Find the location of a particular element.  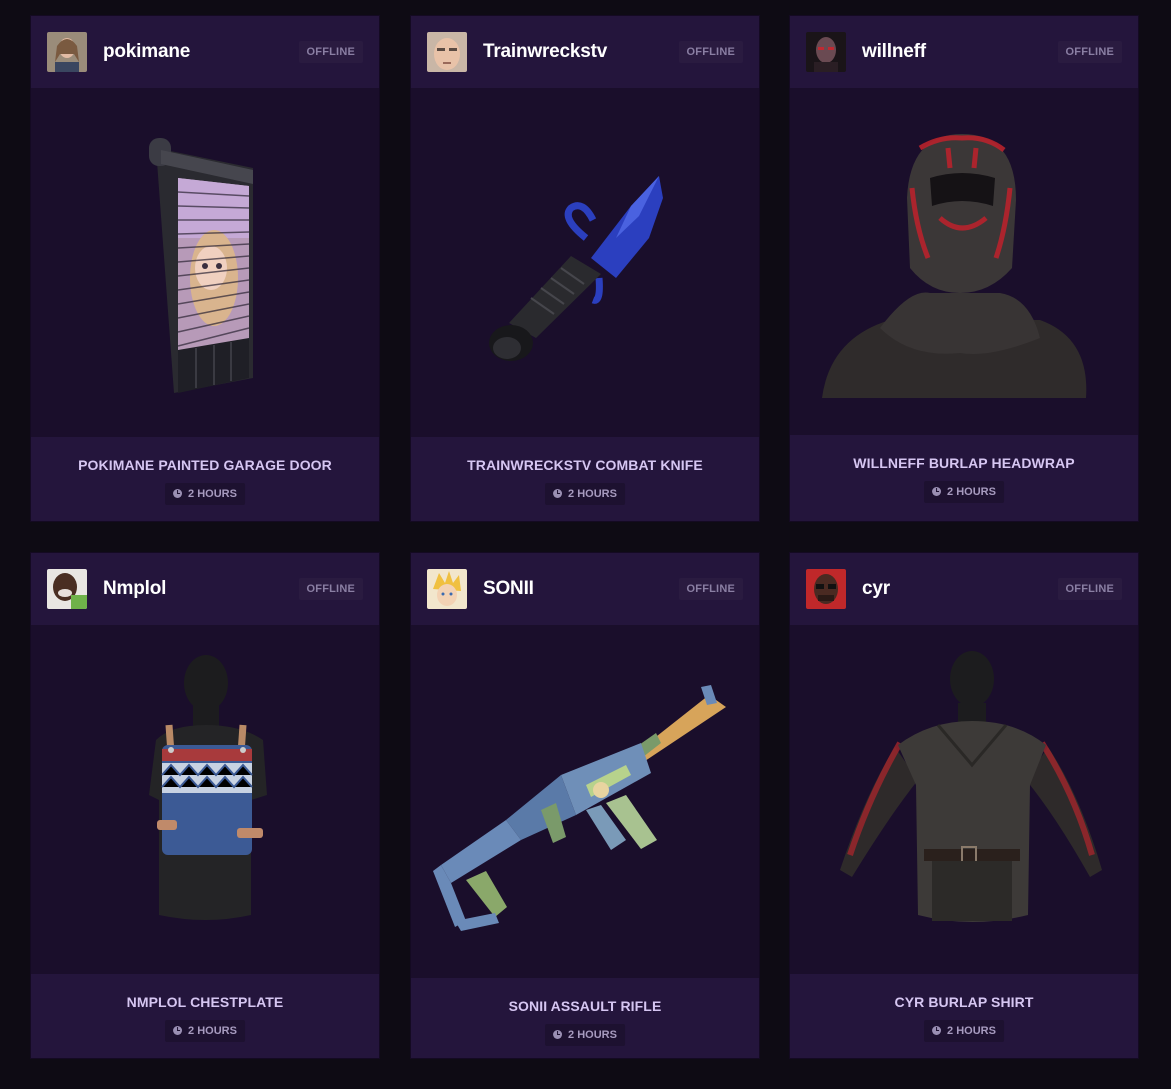

card-footer: TRAINWRECKSTV COMBAT KNIFE 2 HOURS is located at coordinates (585, 479).